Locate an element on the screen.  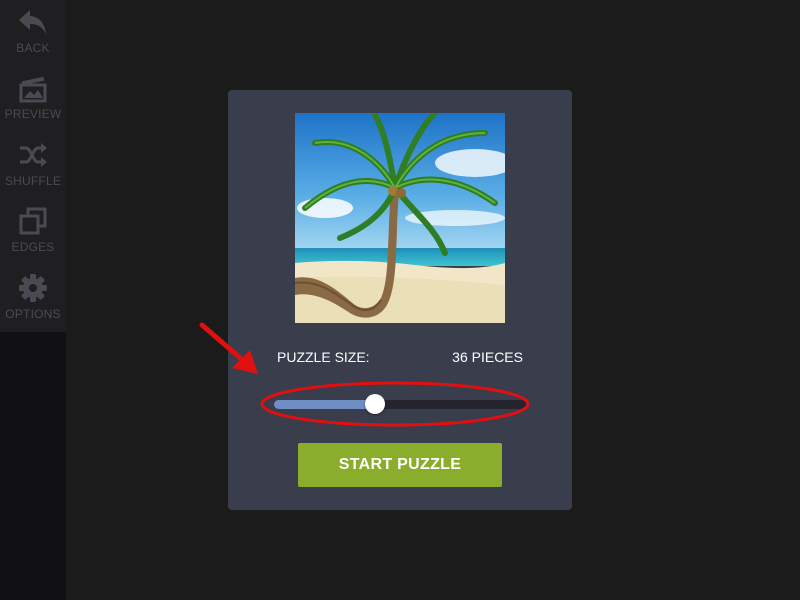
shuffle-button: SHUFFLE is located at coordinates (33, 166).